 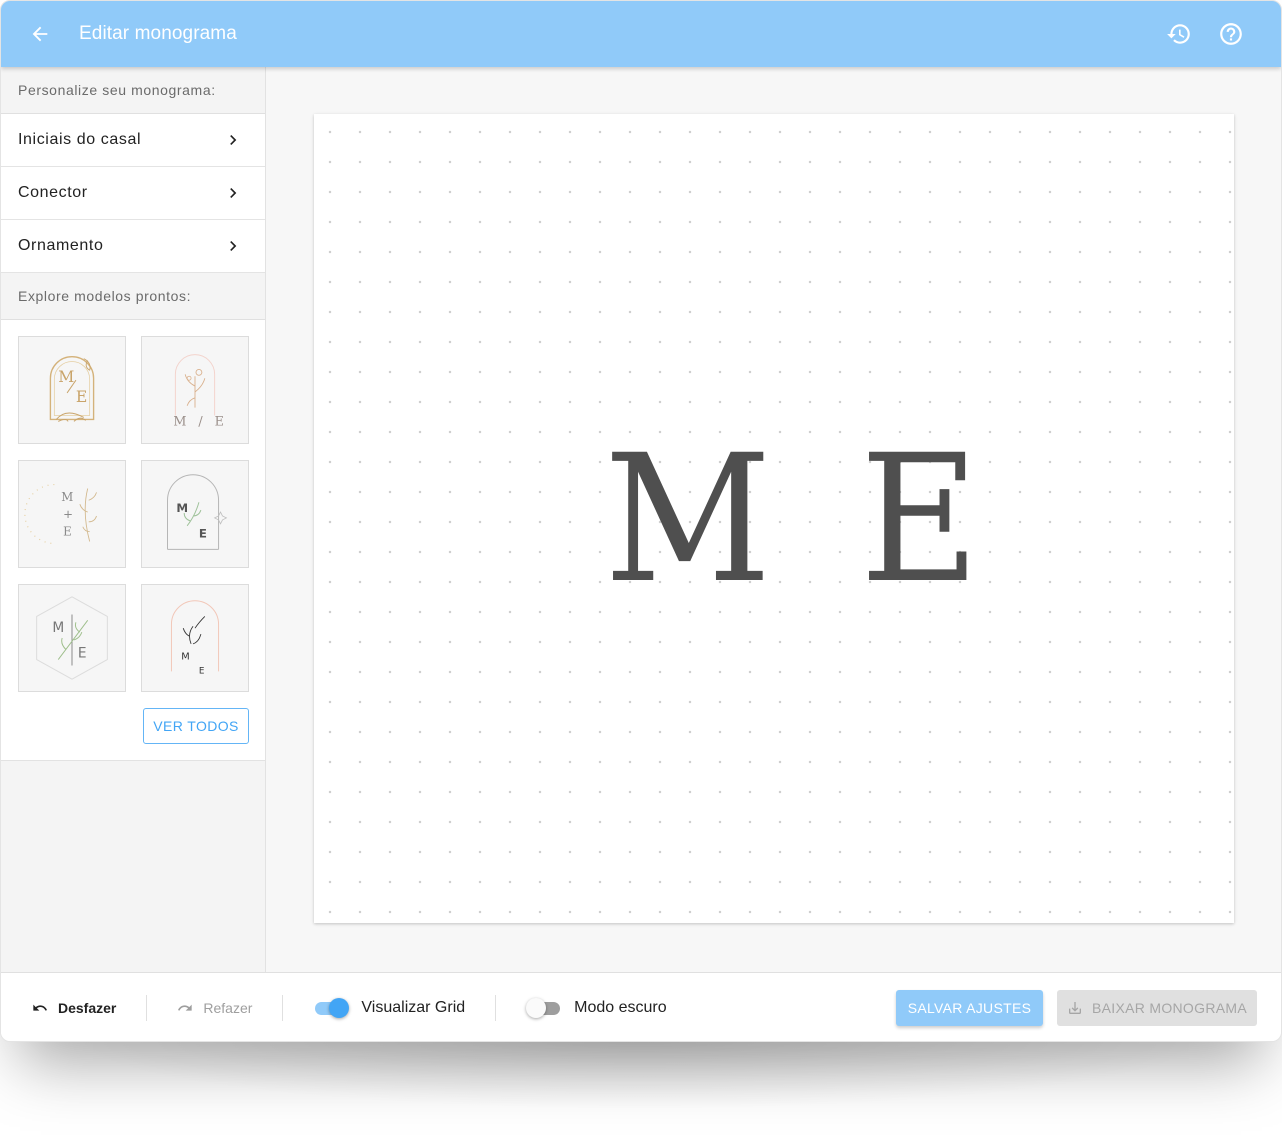 What do you see at coordinates (133, 90) in the screenshot?
I see `customize-heading: Personalize seu monograma:` at bounding box center [133, 90].